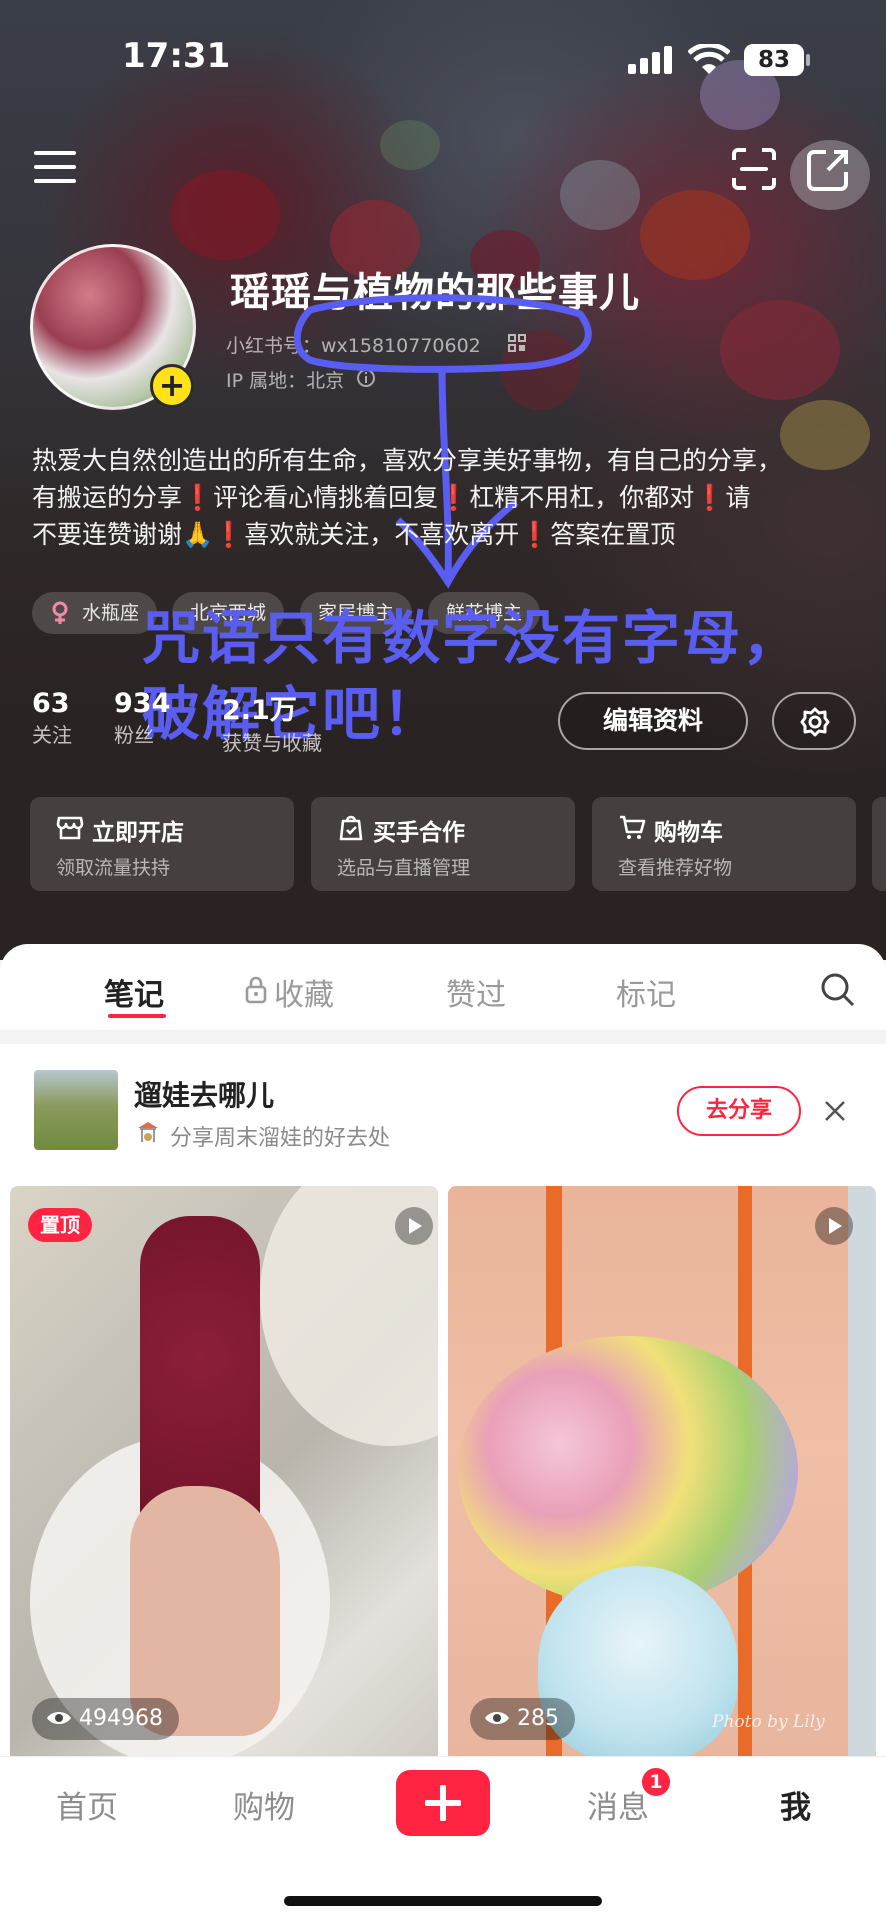  Describe the element at coordinates (675, 868) in the screenshot. I see `card-subtitle: 查看推荐好物` at that location.